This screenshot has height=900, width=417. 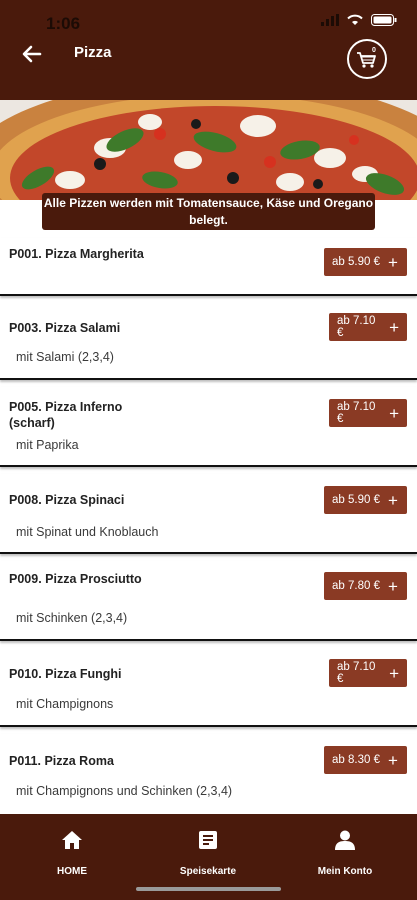 I want to click on cart-count-badge: 0, so click(x=374, y=50).